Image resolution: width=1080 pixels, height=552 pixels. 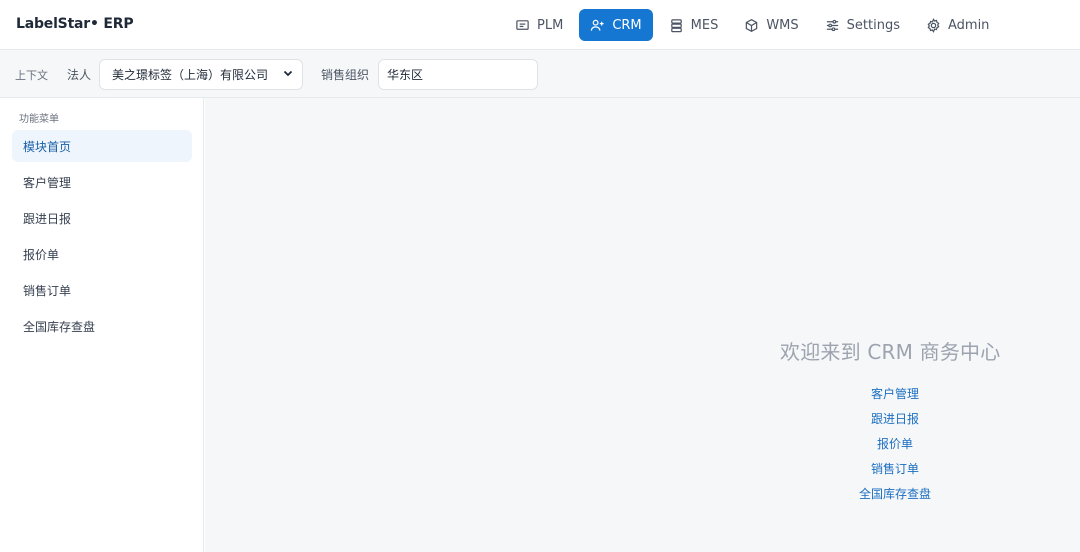 What do you see at coordinates (704, 25) in the screenshot?
I see `nav-item-label: MES` at bounding box center [704, 25].